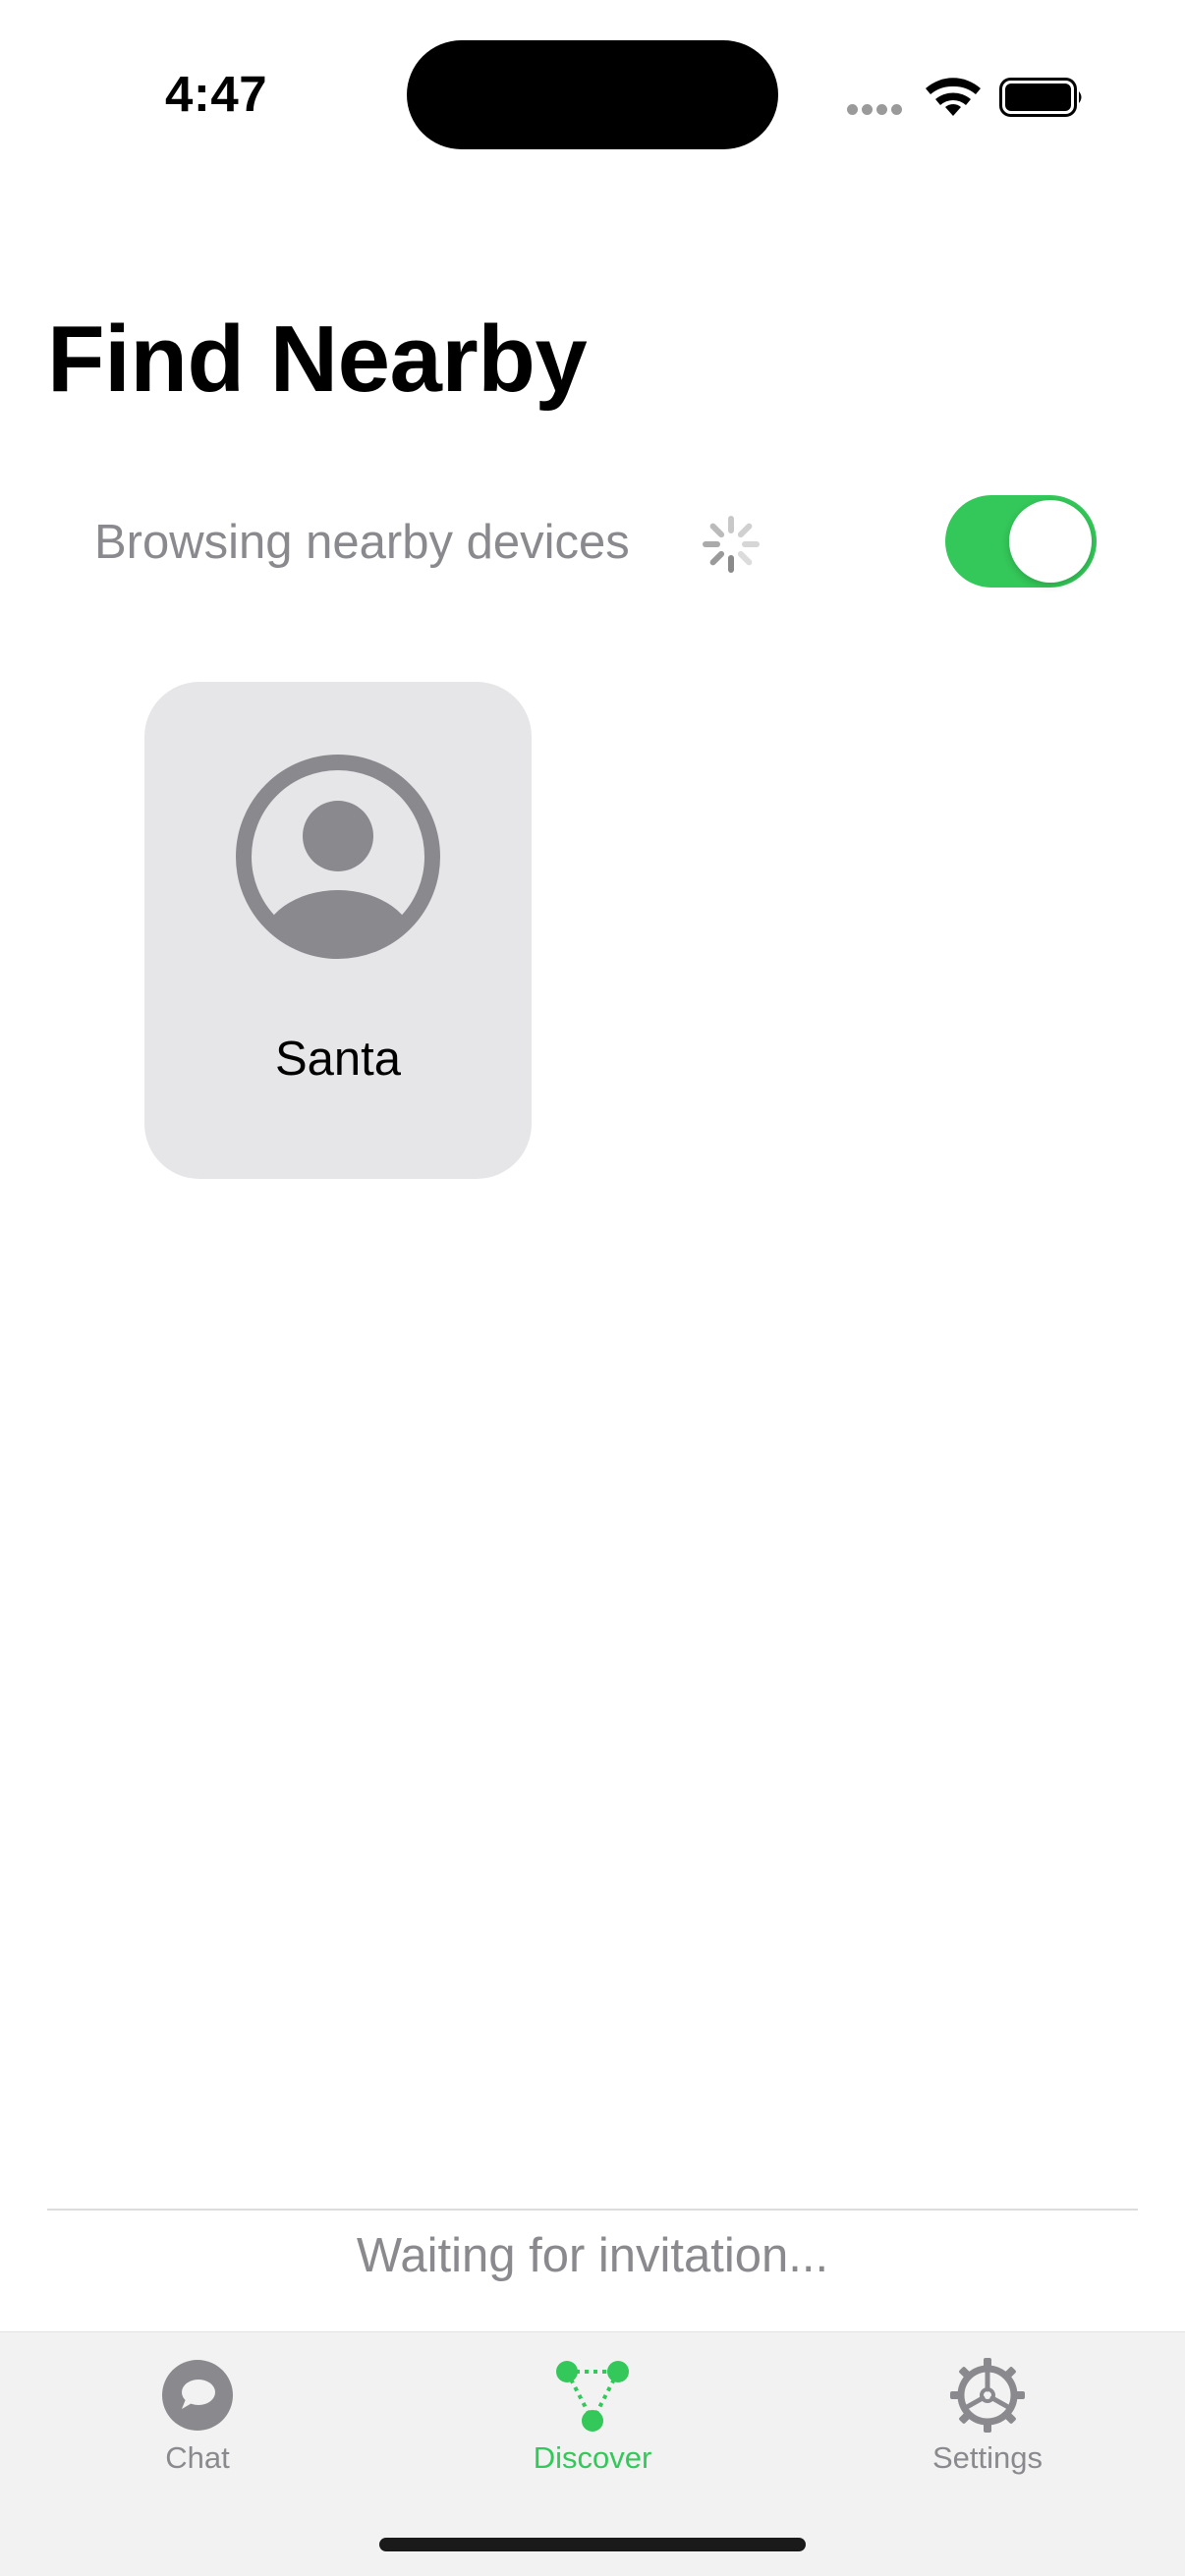 Image resolution: width=1185 pixels, height=2576 pixels. What do you see at coordinates (732, 544) in the screenshot?
I see `spinner-icon` at bounding box center [732, 544].